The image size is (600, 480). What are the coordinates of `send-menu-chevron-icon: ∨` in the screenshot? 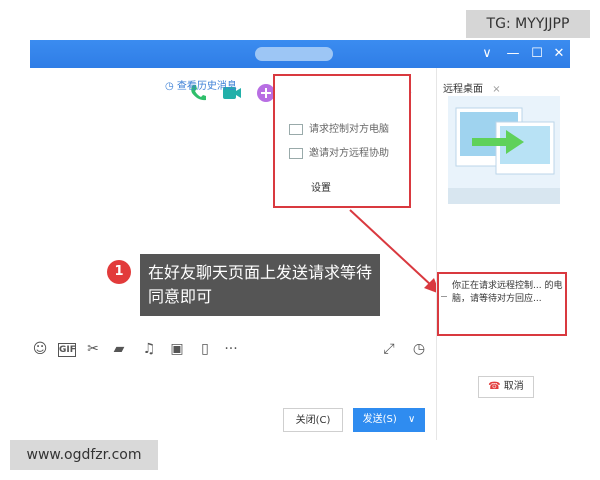 It's located at (411, 419).